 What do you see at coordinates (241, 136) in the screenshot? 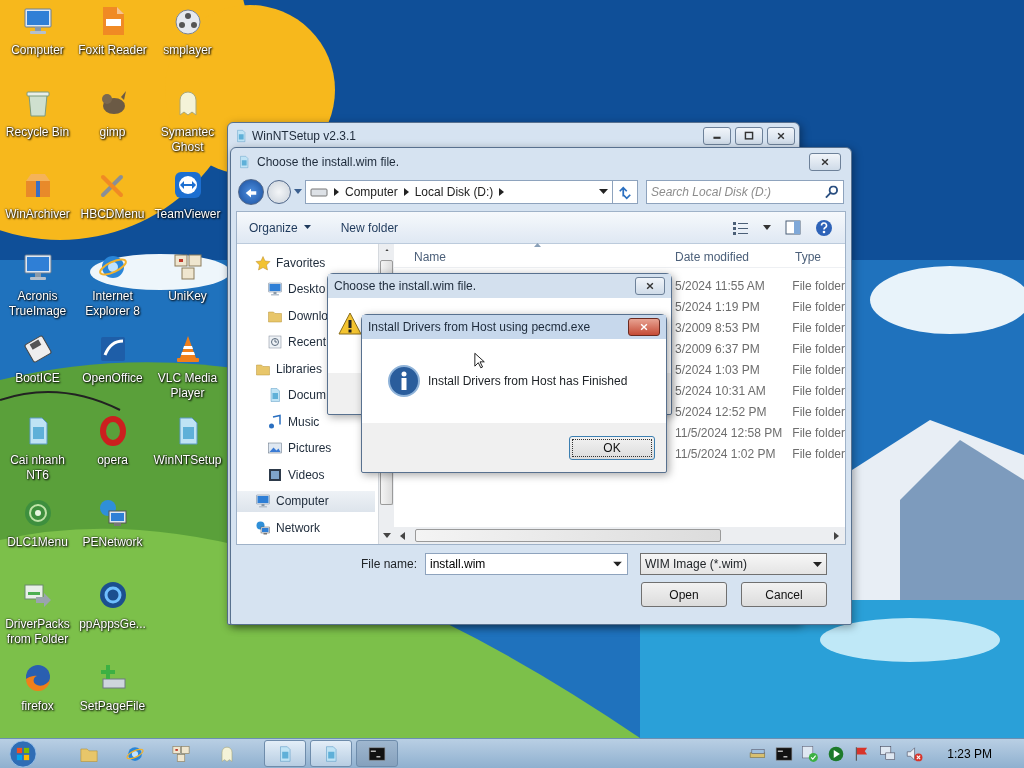
I see `file-icon` at bounding box center [241, 136].